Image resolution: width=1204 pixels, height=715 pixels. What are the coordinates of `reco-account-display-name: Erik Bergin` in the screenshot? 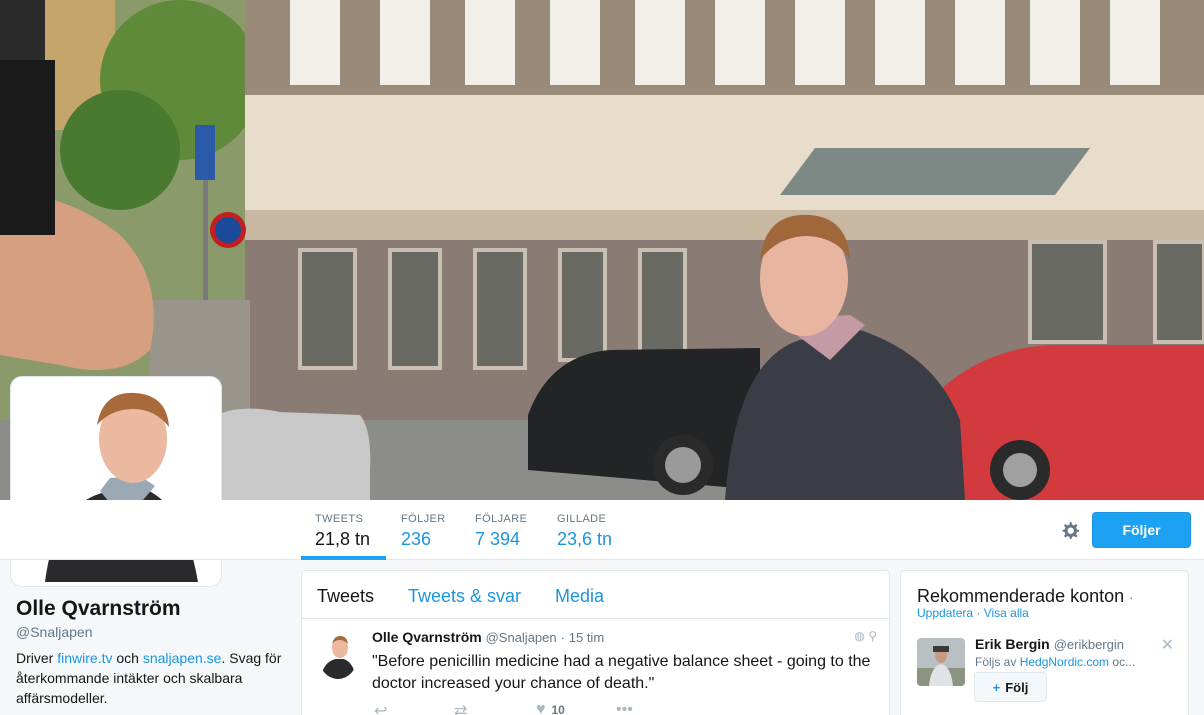 It's located at (1012, 644).